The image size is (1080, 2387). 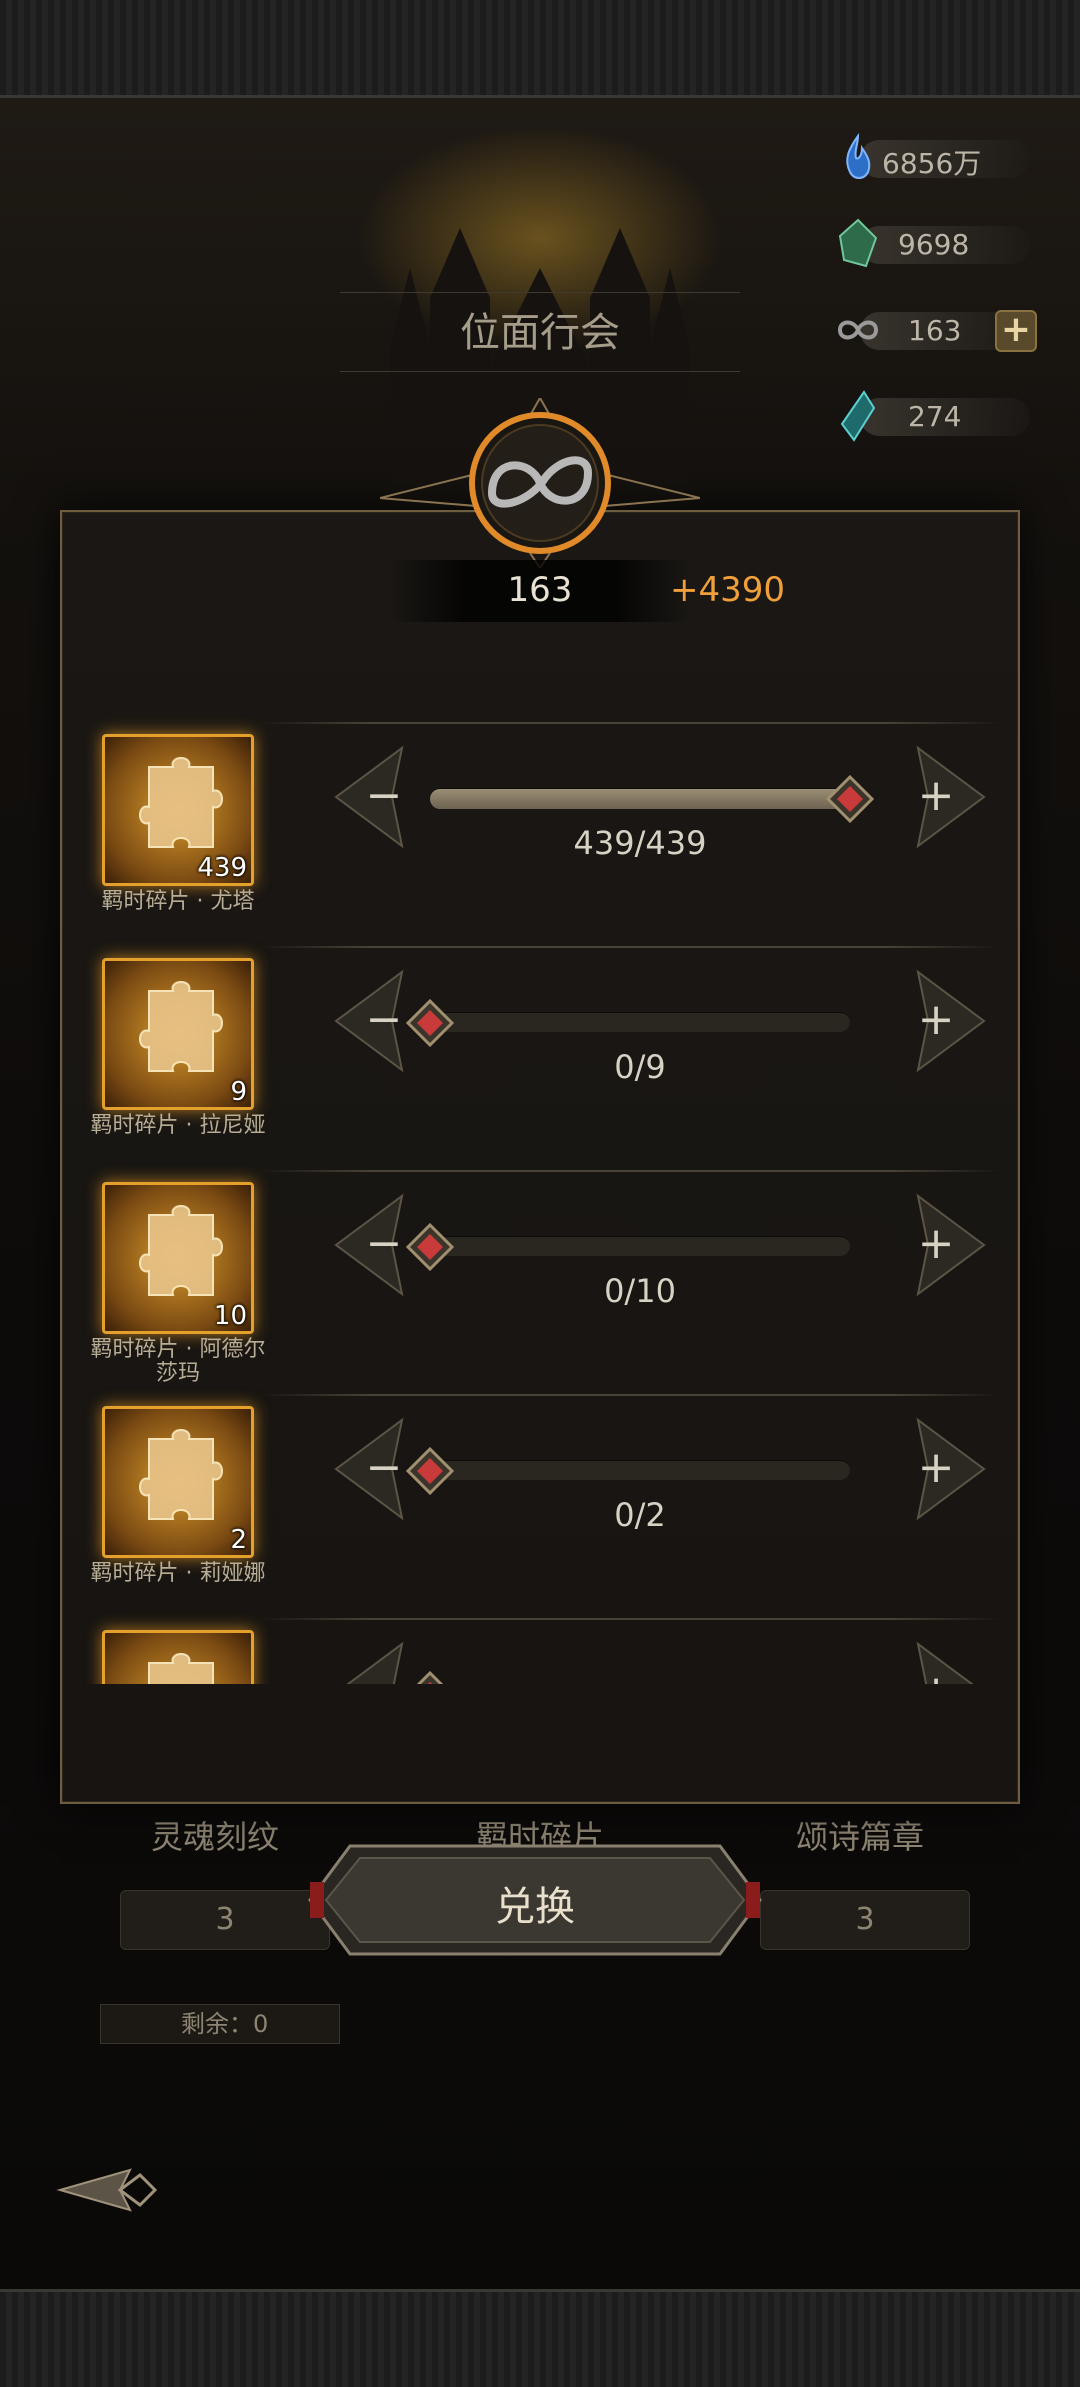 I want to click on resource-crystal-value: 9698, so click(x=934, y=244).